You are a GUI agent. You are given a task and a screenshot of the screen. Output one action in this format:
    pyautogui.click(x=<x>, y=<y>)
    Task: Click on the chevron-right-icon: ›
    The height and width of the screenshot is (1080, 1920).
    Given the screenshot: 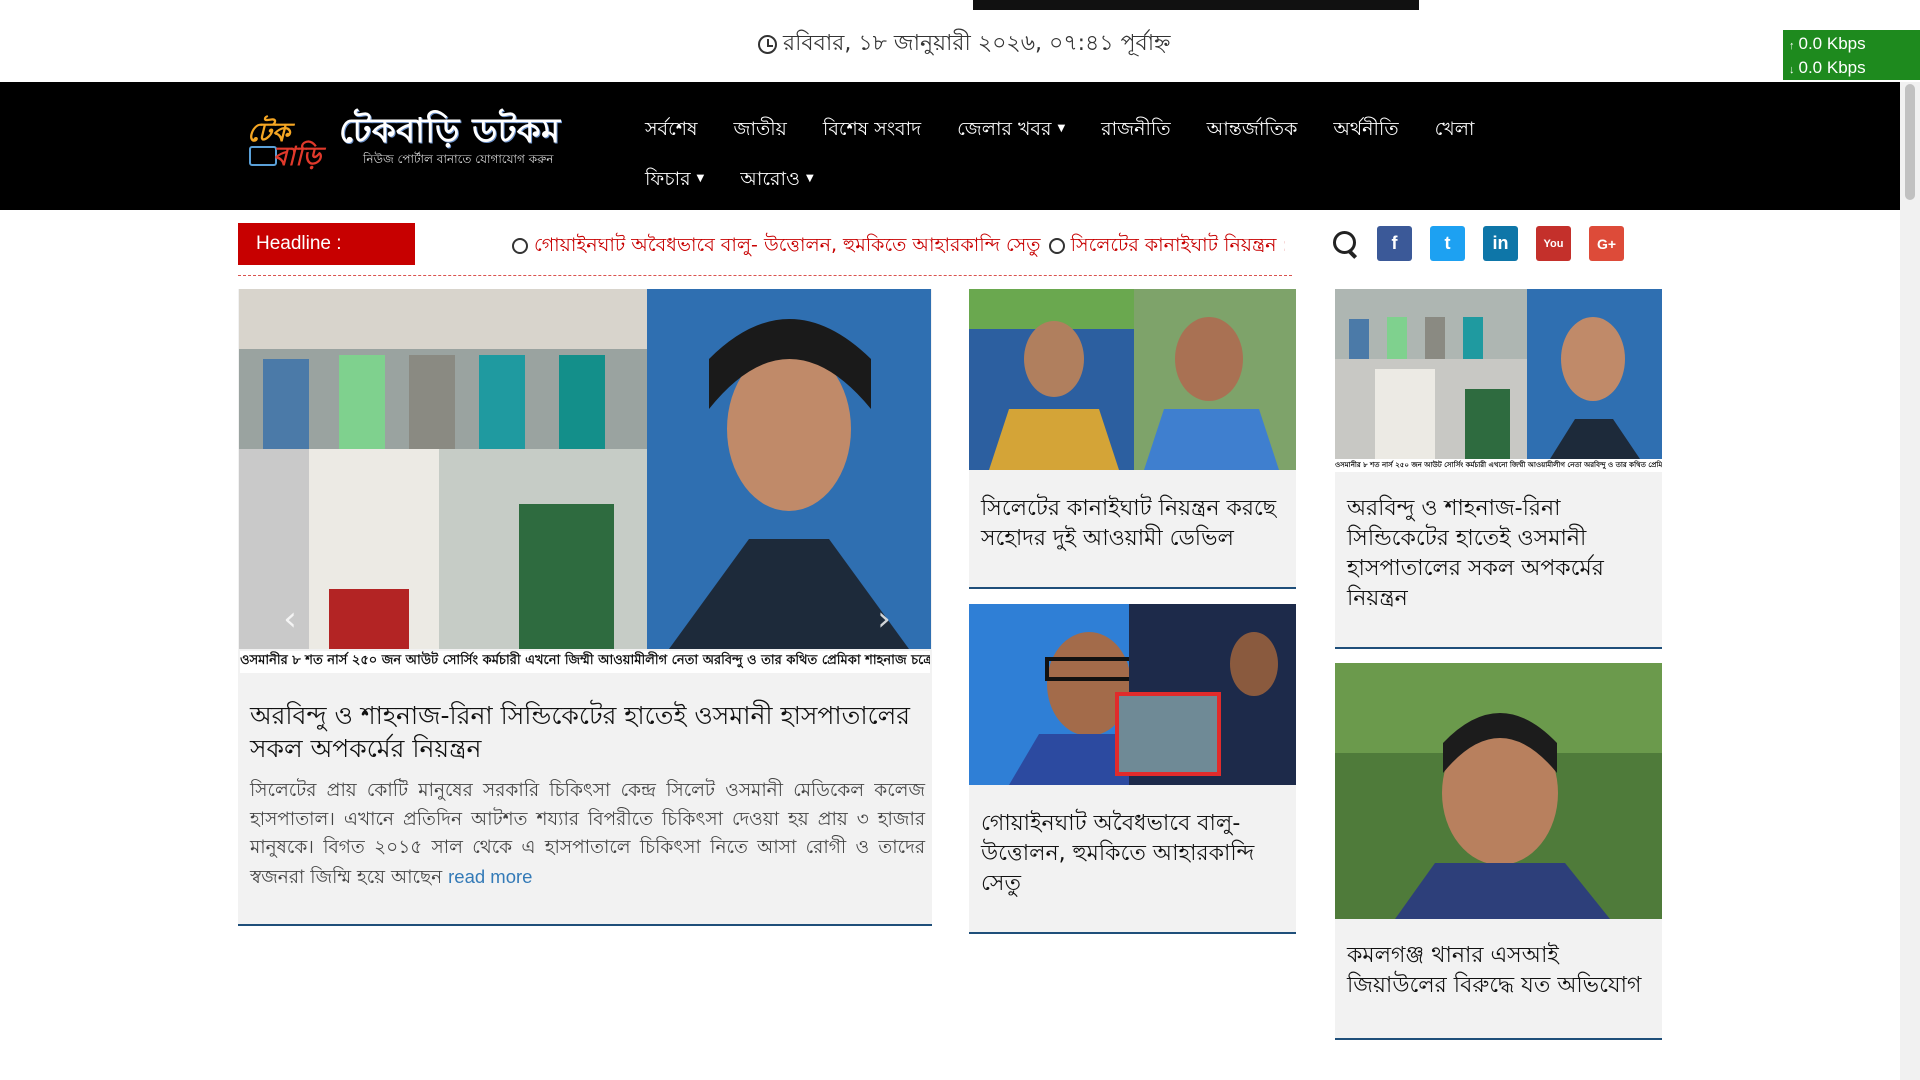 What is the action you would take?
    pyautogui.click(x=884, y=619)
    